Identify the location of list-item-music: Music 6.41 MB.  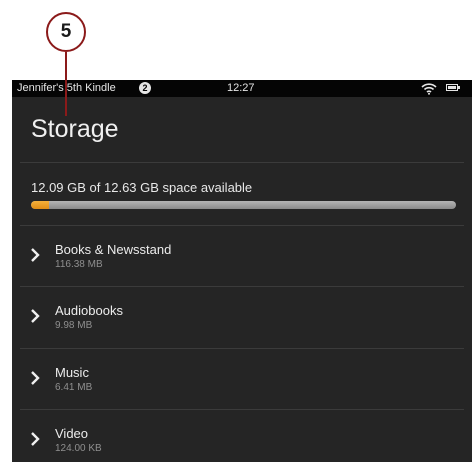
(242, 379).